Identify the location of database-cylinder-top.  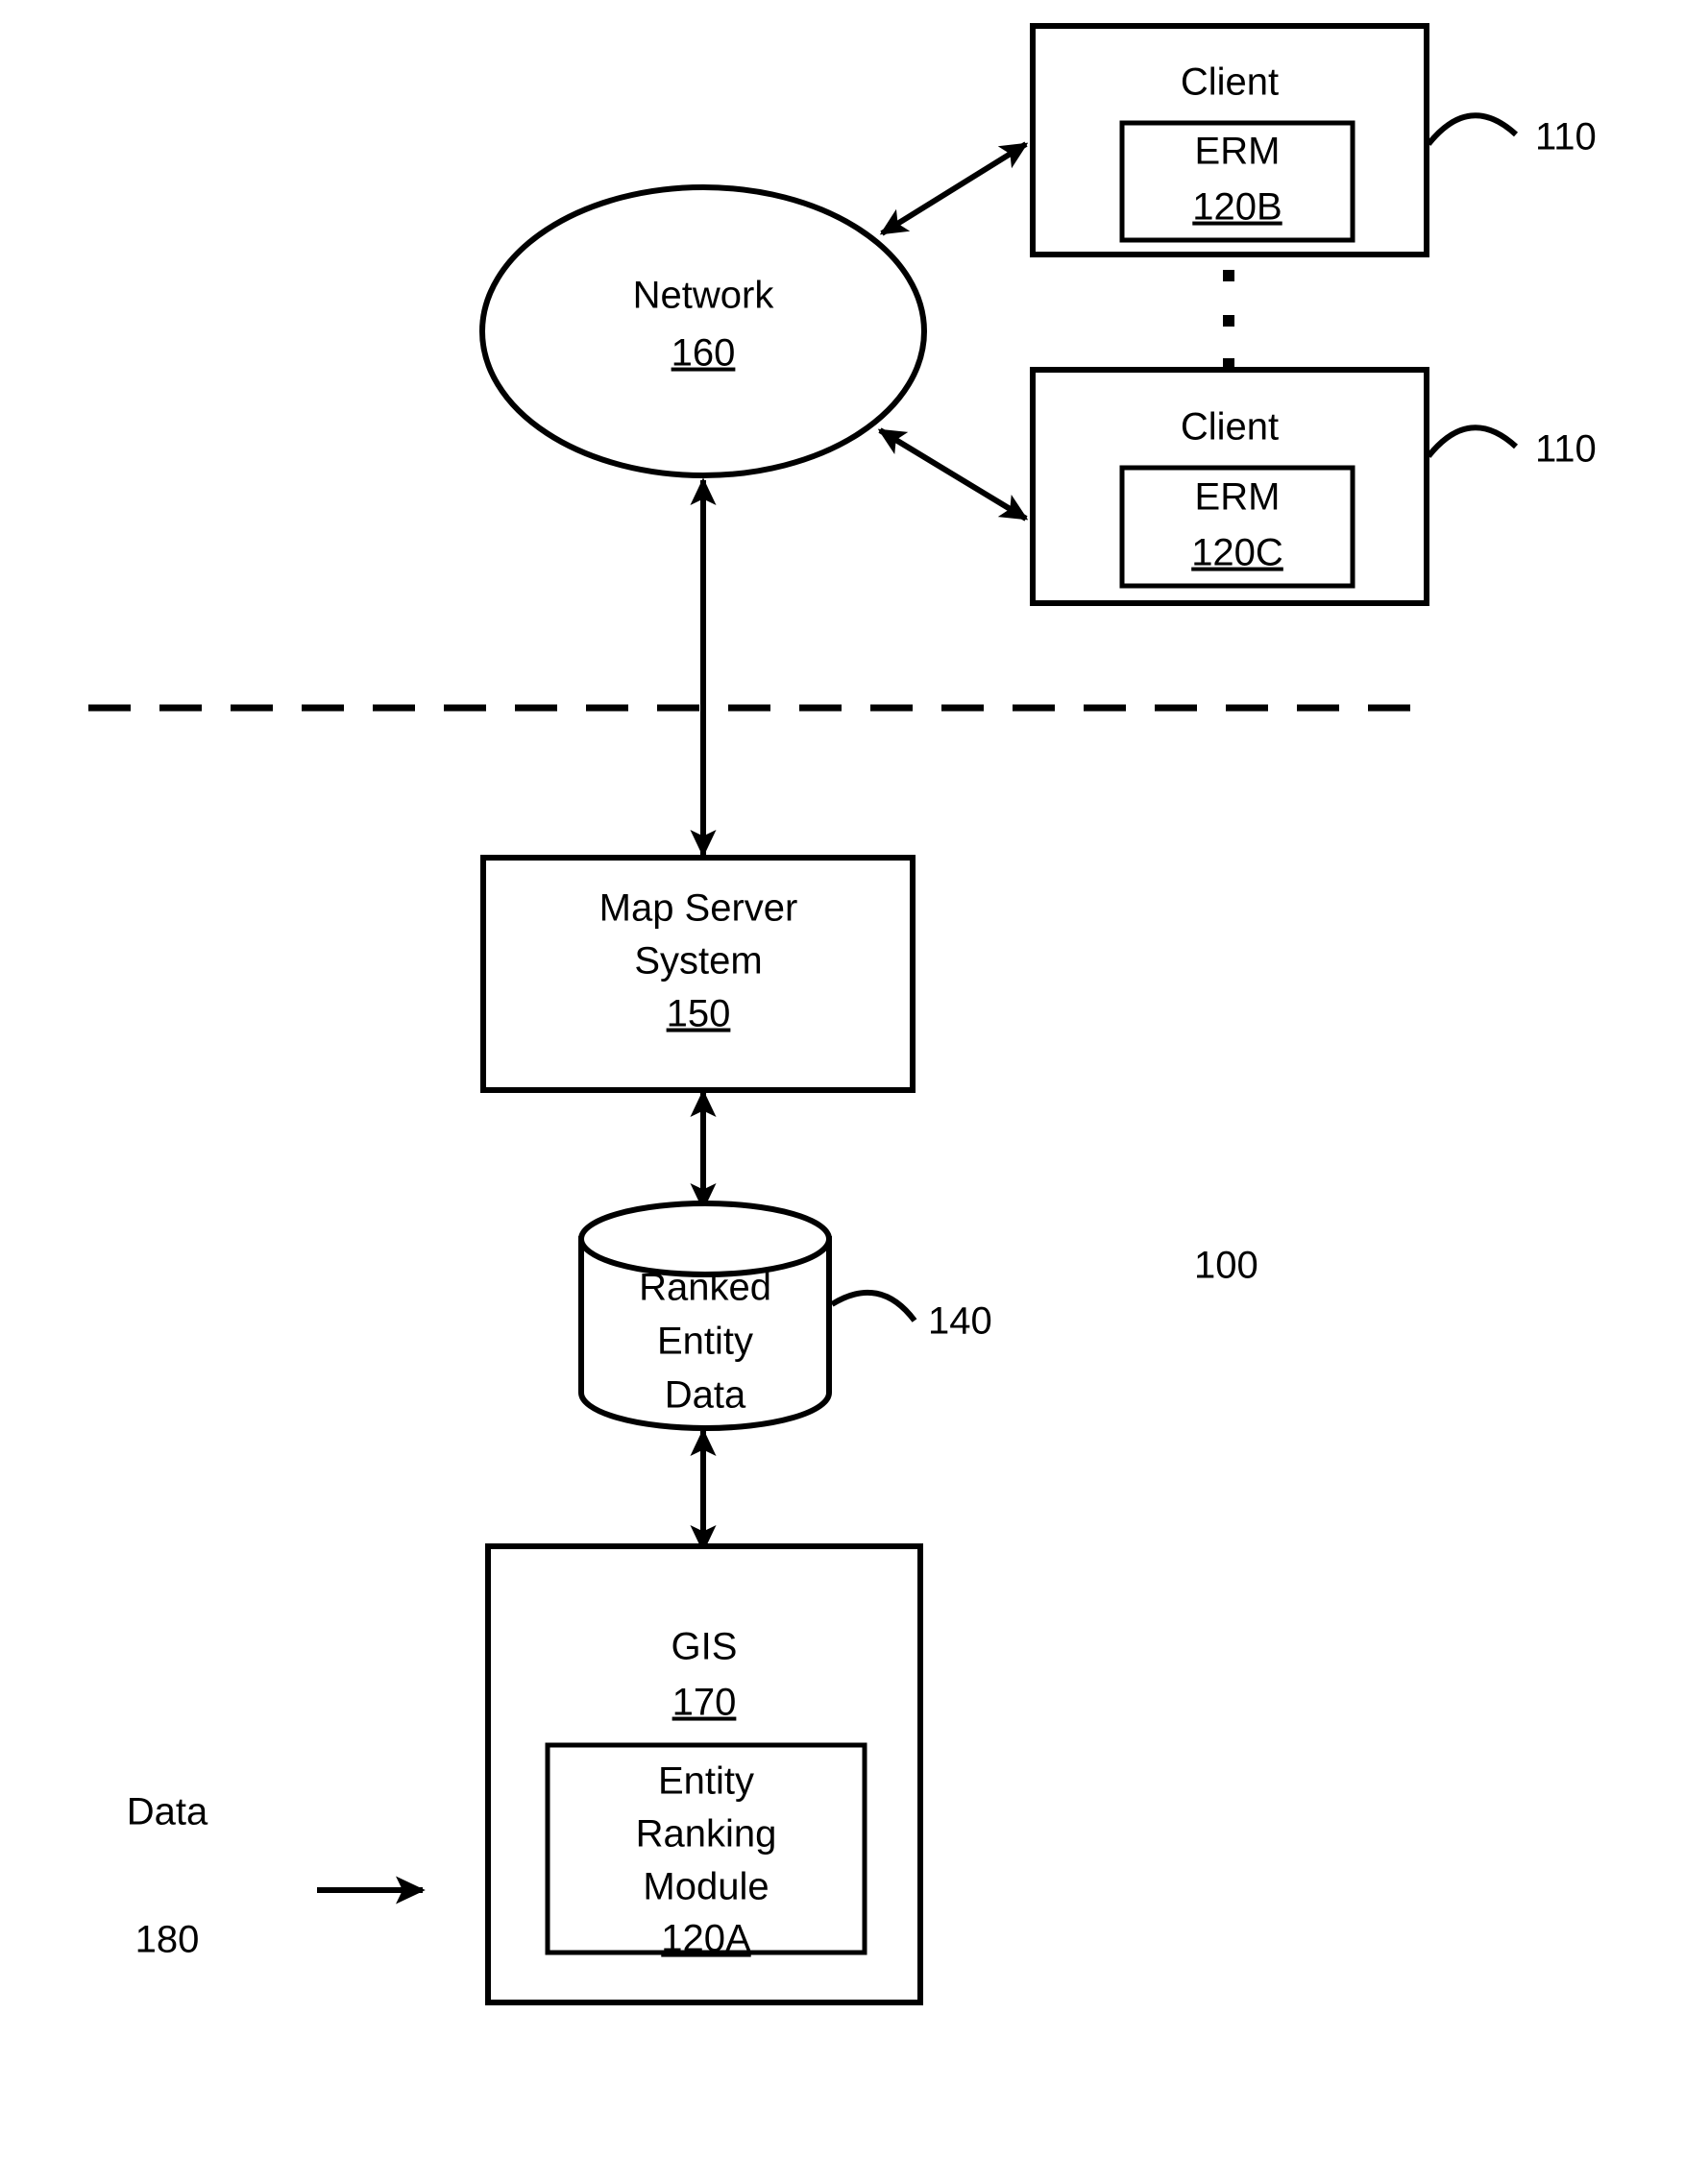
(705, 1239).